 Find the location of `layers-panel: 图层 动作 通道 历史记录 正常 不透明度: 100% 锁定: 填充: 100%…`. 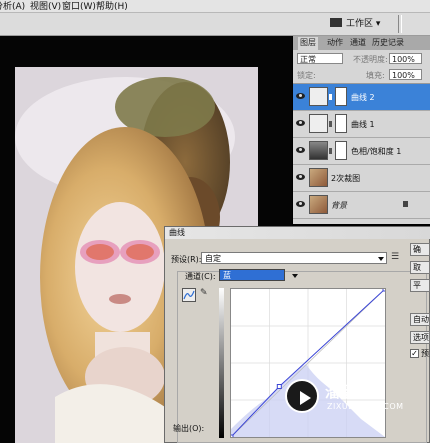

layers-panel: 图层 动作 通道 历史记录 正常 不透明度: 100% 锁定: 填充: 100%… is located at coordinates (361, 130).